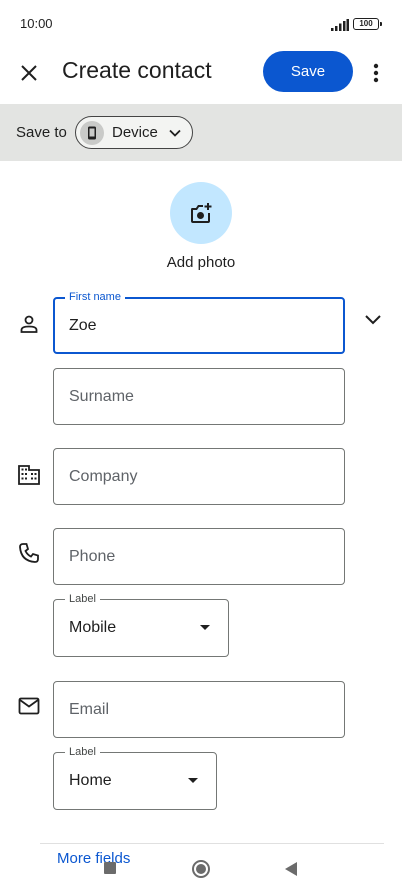 This screenshot has width=402, height=893. What do you see at coordinates (103, 476) in the screenshot?
I see `company-placeholder: Company` at bounding box center [103, 476].